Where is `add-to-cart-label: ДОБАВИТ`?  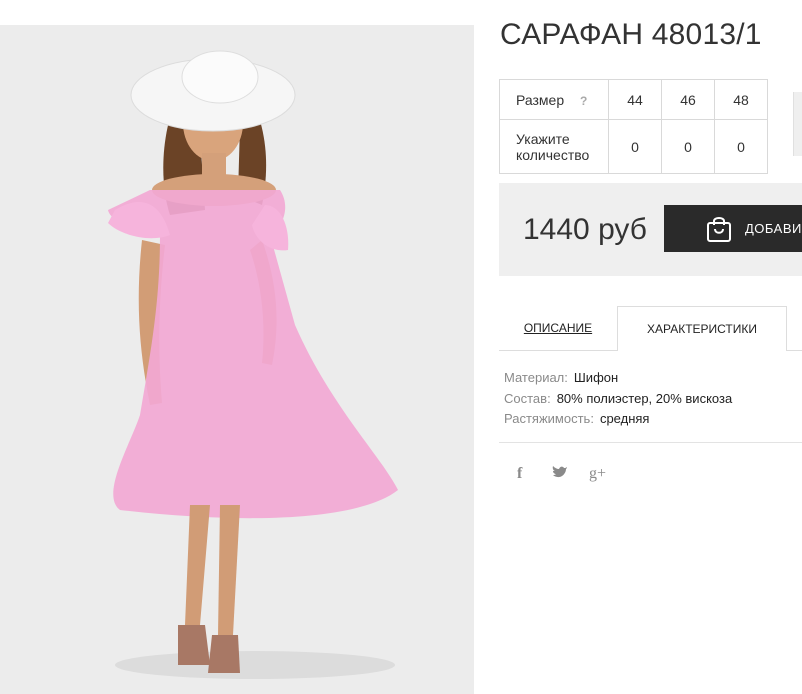
add-to-cart-label: ДОБАВИТ is located at coordinates (773, 228).